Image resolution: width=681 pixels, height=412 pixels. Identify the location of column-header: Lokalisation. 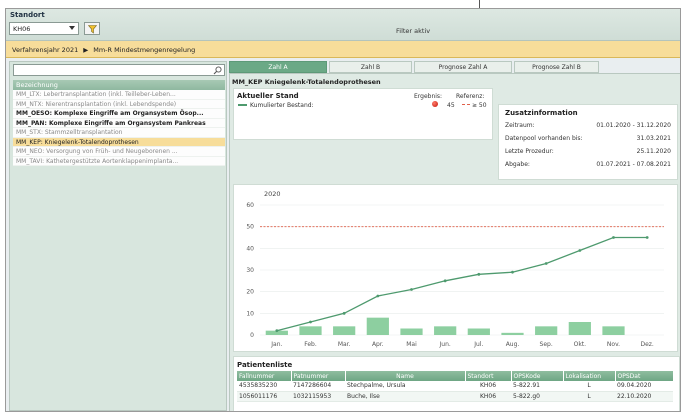
(589, 376).